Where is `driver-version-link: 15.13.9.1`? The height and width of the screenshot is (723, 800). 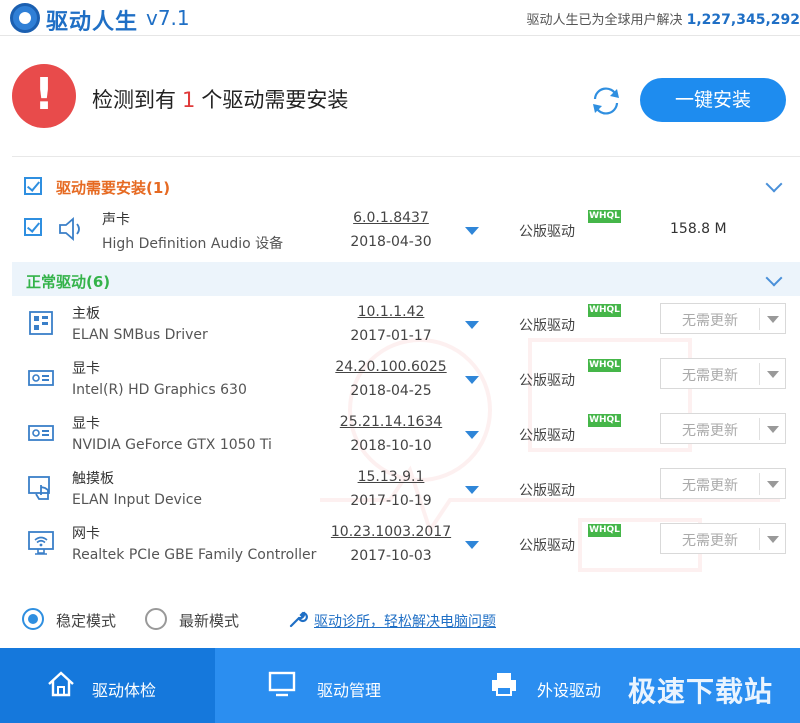 driver-version-link: 15.13.9.1 is located at coordinates (391, 477).